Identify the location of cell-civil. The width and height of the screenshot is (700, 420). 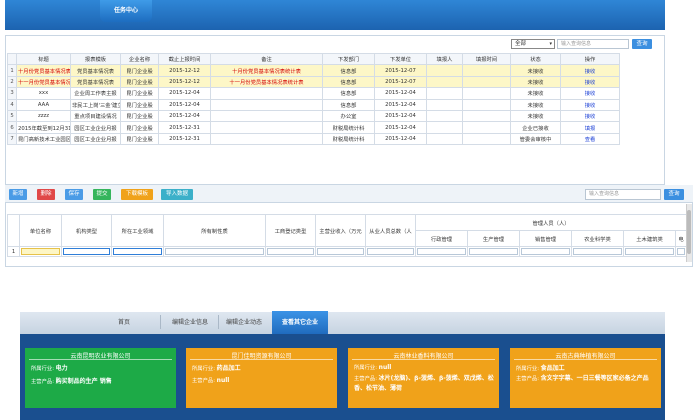
(649, 251).